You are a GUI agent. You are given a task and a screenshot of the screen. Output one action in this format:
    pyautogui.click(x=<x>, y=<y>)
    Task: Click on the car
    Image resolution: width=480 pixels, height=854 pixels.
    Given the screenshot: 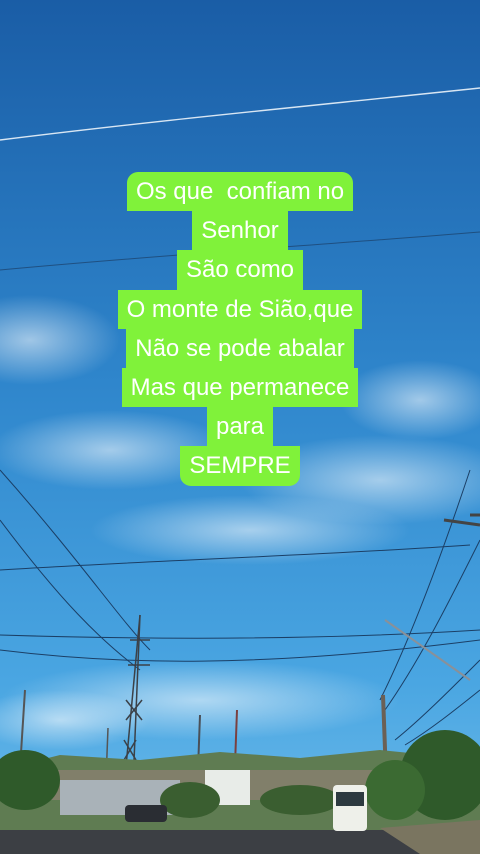 What is the action you would take?
    pyautogui.click(x=146, y=813)
    